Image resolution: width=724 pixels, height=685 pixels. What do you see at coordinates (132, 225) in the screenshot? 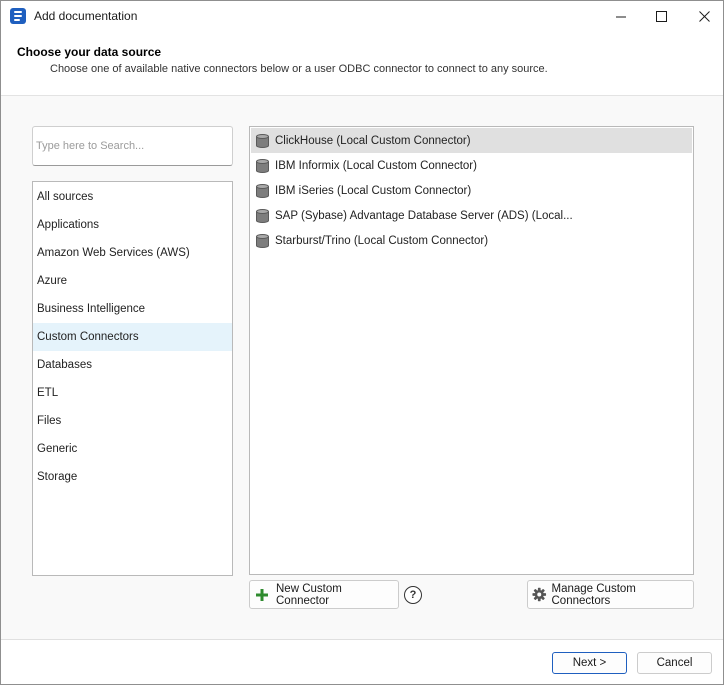
I see `category-item-applications: Applications` at bounding box center [132, 225].